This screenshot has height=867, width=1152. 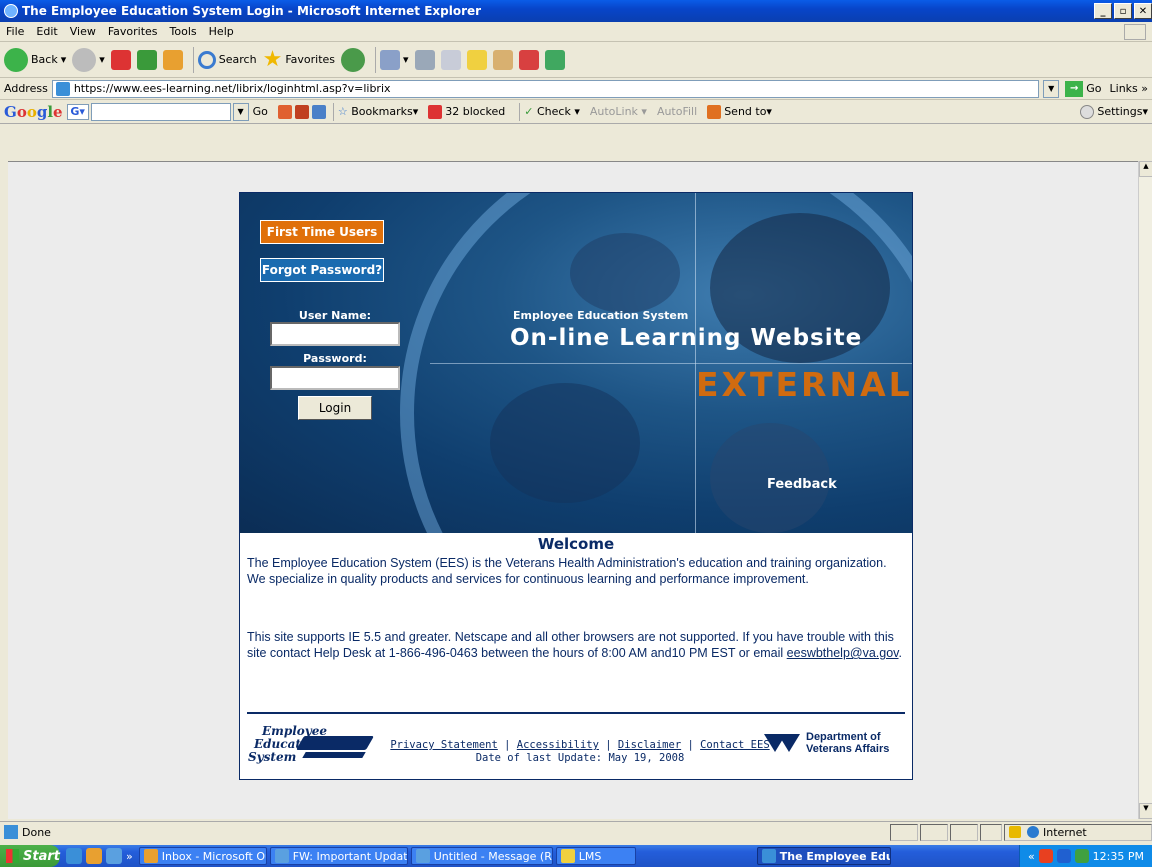 I want to click on footer-divider, so click(x=576, y=713).